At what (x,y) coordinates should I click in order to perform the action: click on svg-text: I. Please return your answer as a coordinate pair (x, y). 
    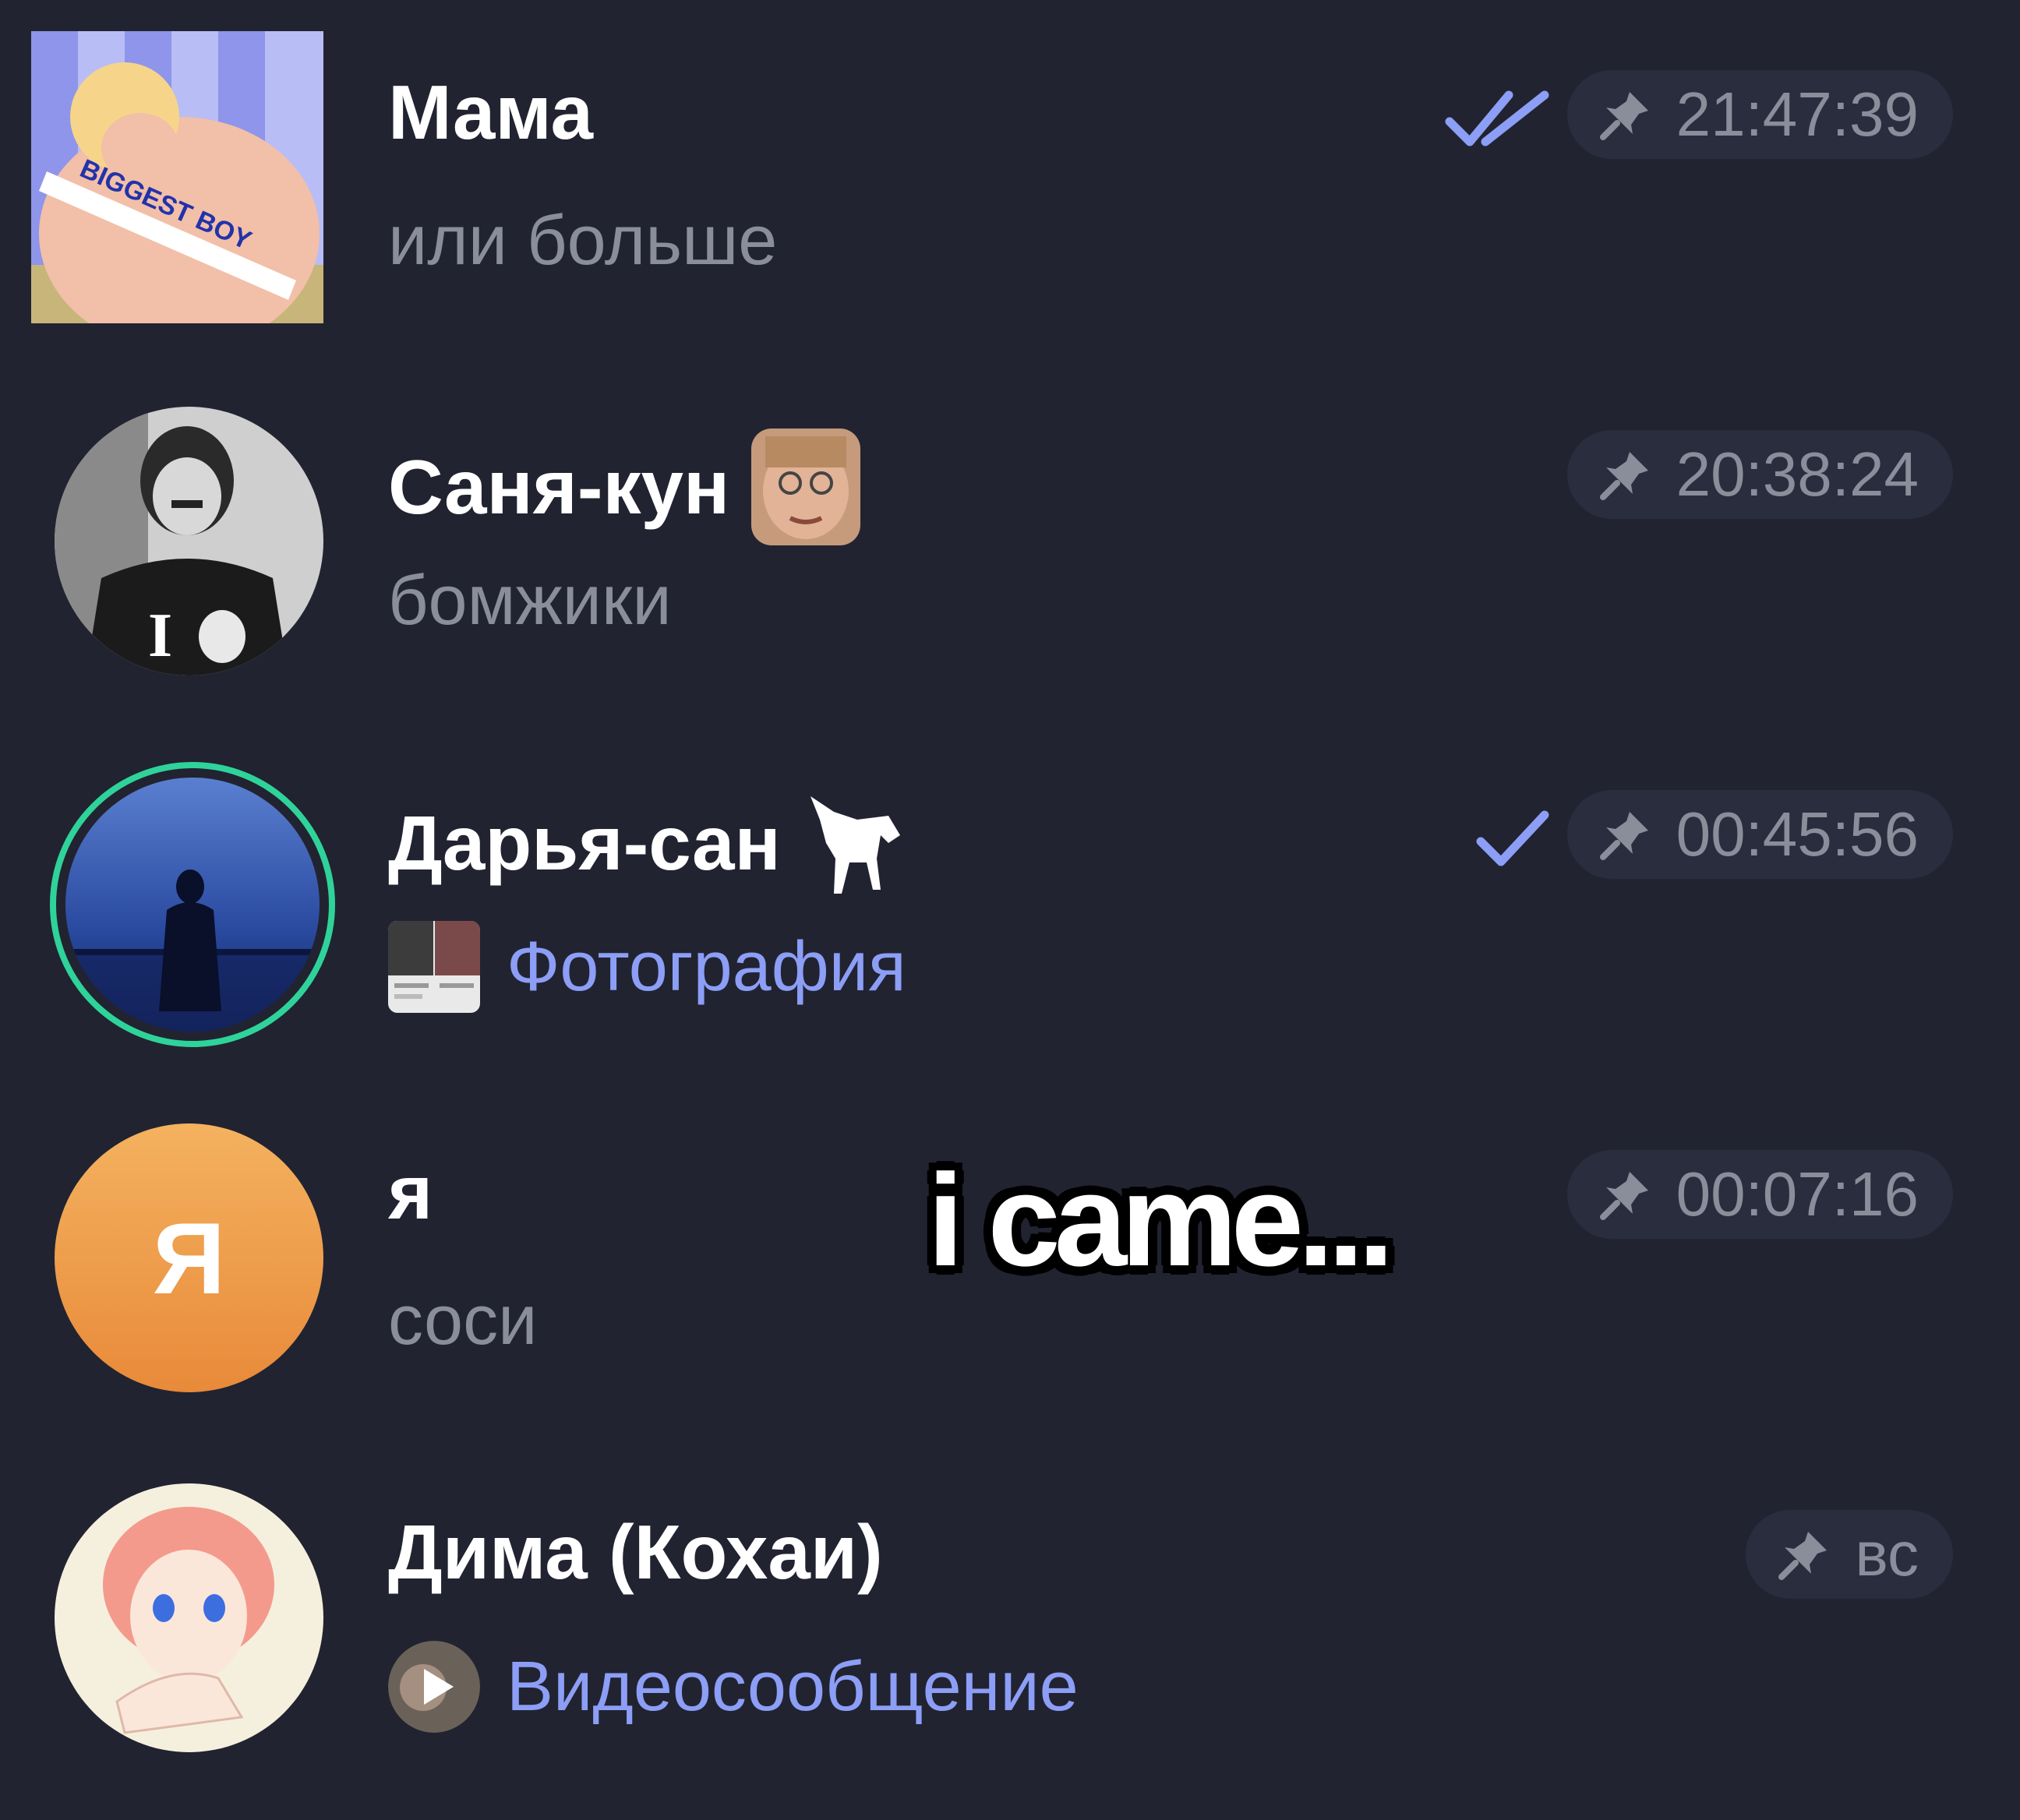
    Looking at the image, I should click on (160, 635).